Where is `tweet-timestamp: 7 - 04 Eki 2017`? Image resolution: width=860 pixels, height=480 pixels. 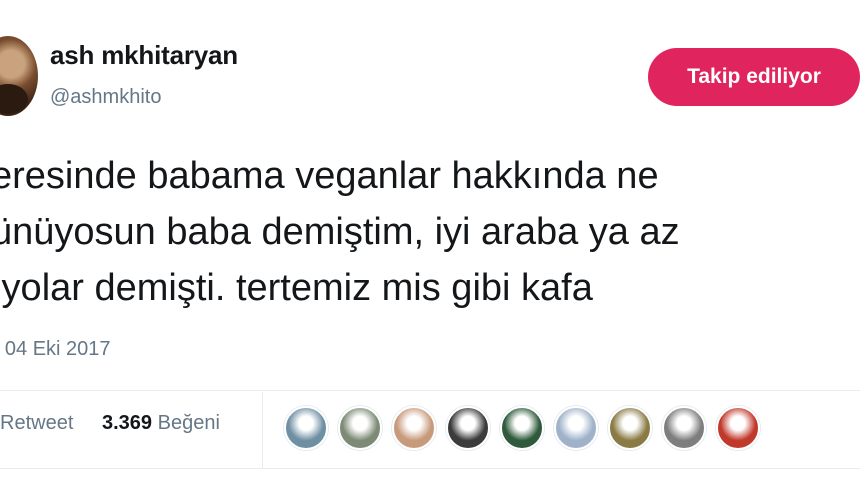
tweet-timestamp: 7 - 04 Eki 2017 is located at coordinates (55, 349).